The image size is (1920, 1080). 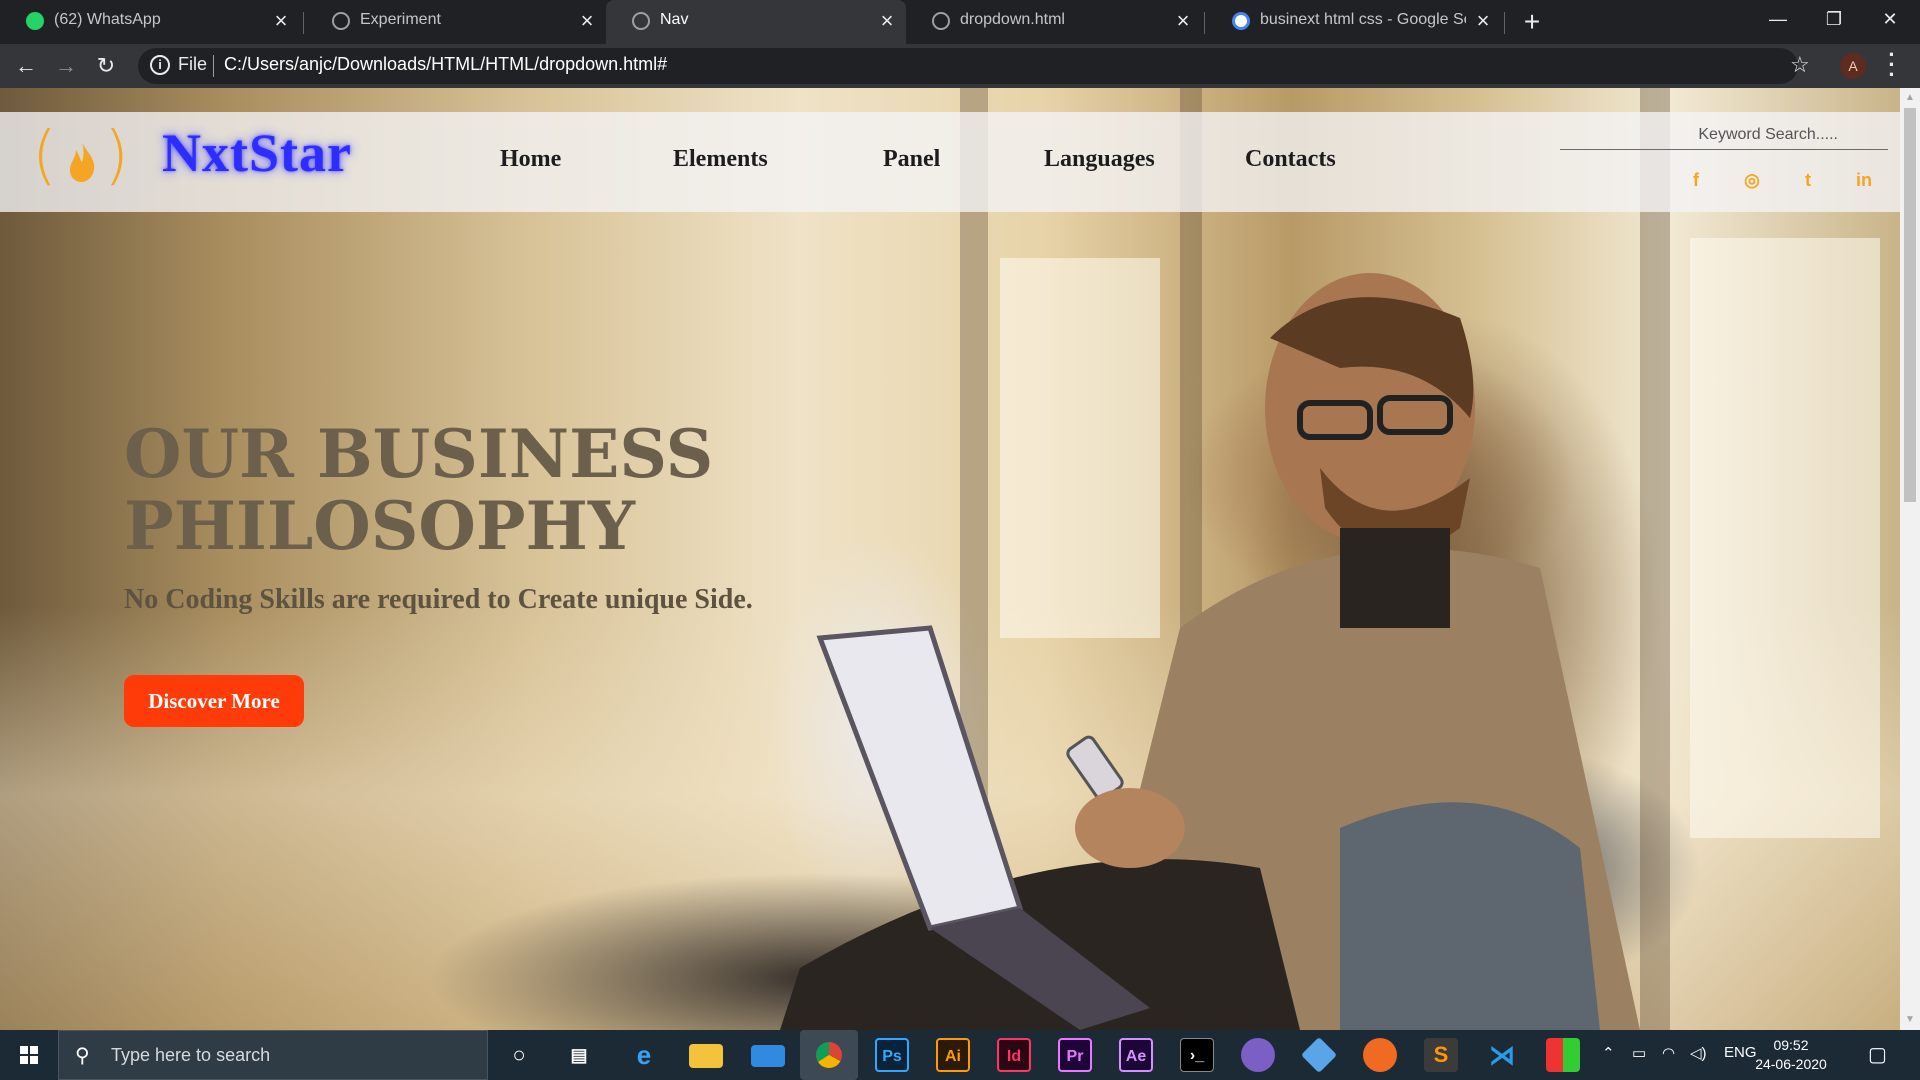 I want to click on clock-date: 24-06-2020, so click(x=1791, y=1064).